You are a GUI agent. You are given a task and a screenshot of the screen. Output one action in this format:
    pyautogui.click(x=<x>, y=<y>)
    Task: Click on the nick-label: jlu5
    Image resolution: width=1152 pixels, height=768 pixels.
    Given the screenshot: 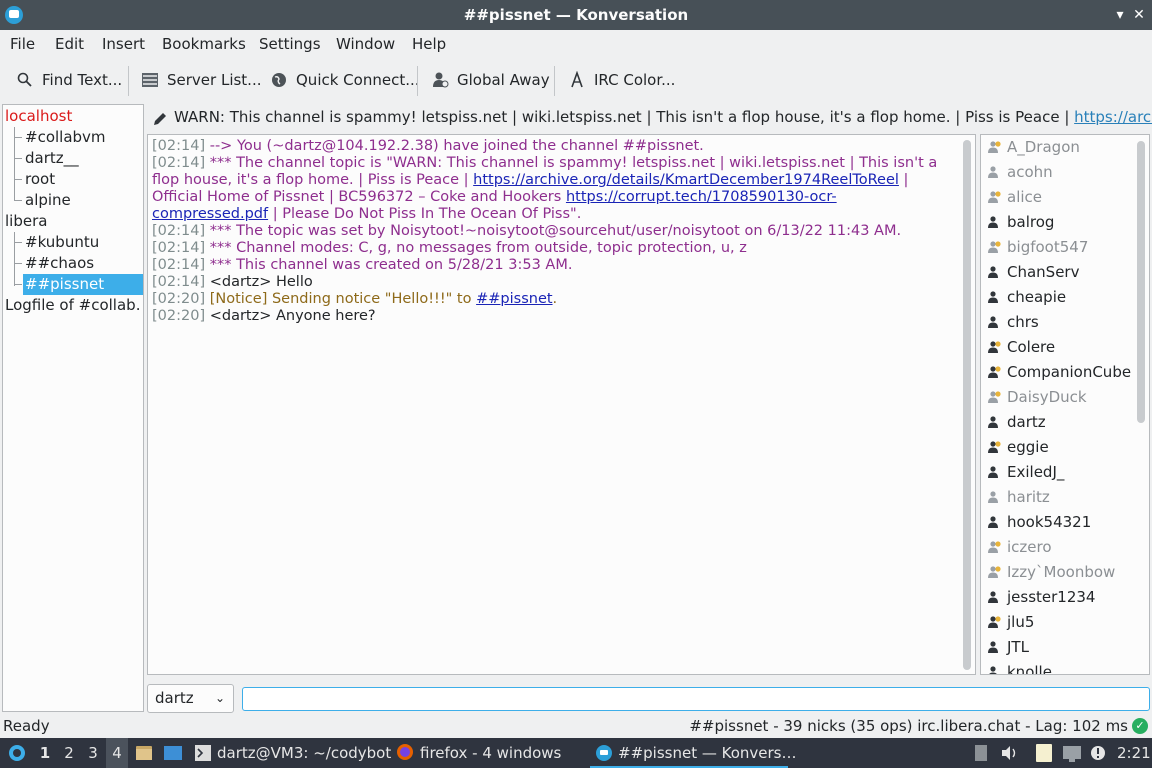 What is the action you would take?
    pyautogui.click(x=1021, y=622)
    